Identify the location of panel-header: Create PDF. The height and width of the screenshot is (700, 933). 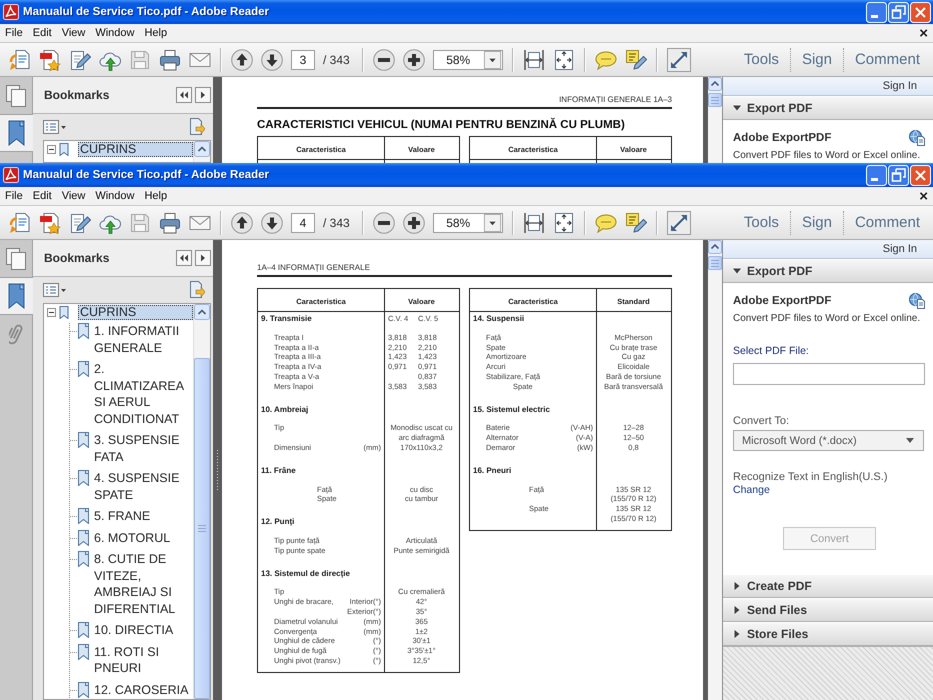
(828, 586).